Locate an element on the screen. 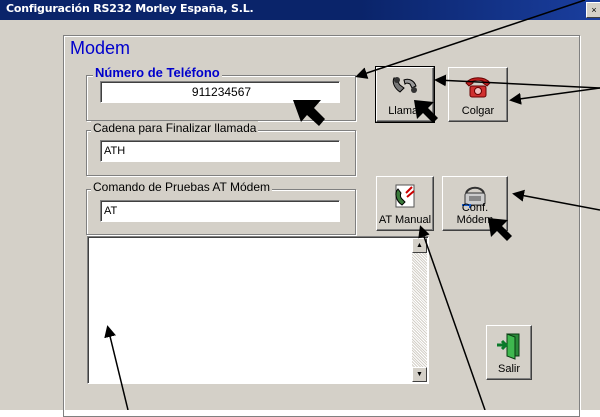 The height and width of the screenshot is (417, 600). test-command-label: Comando de Pruebas AT Módem is located at coordinates (181, 187).